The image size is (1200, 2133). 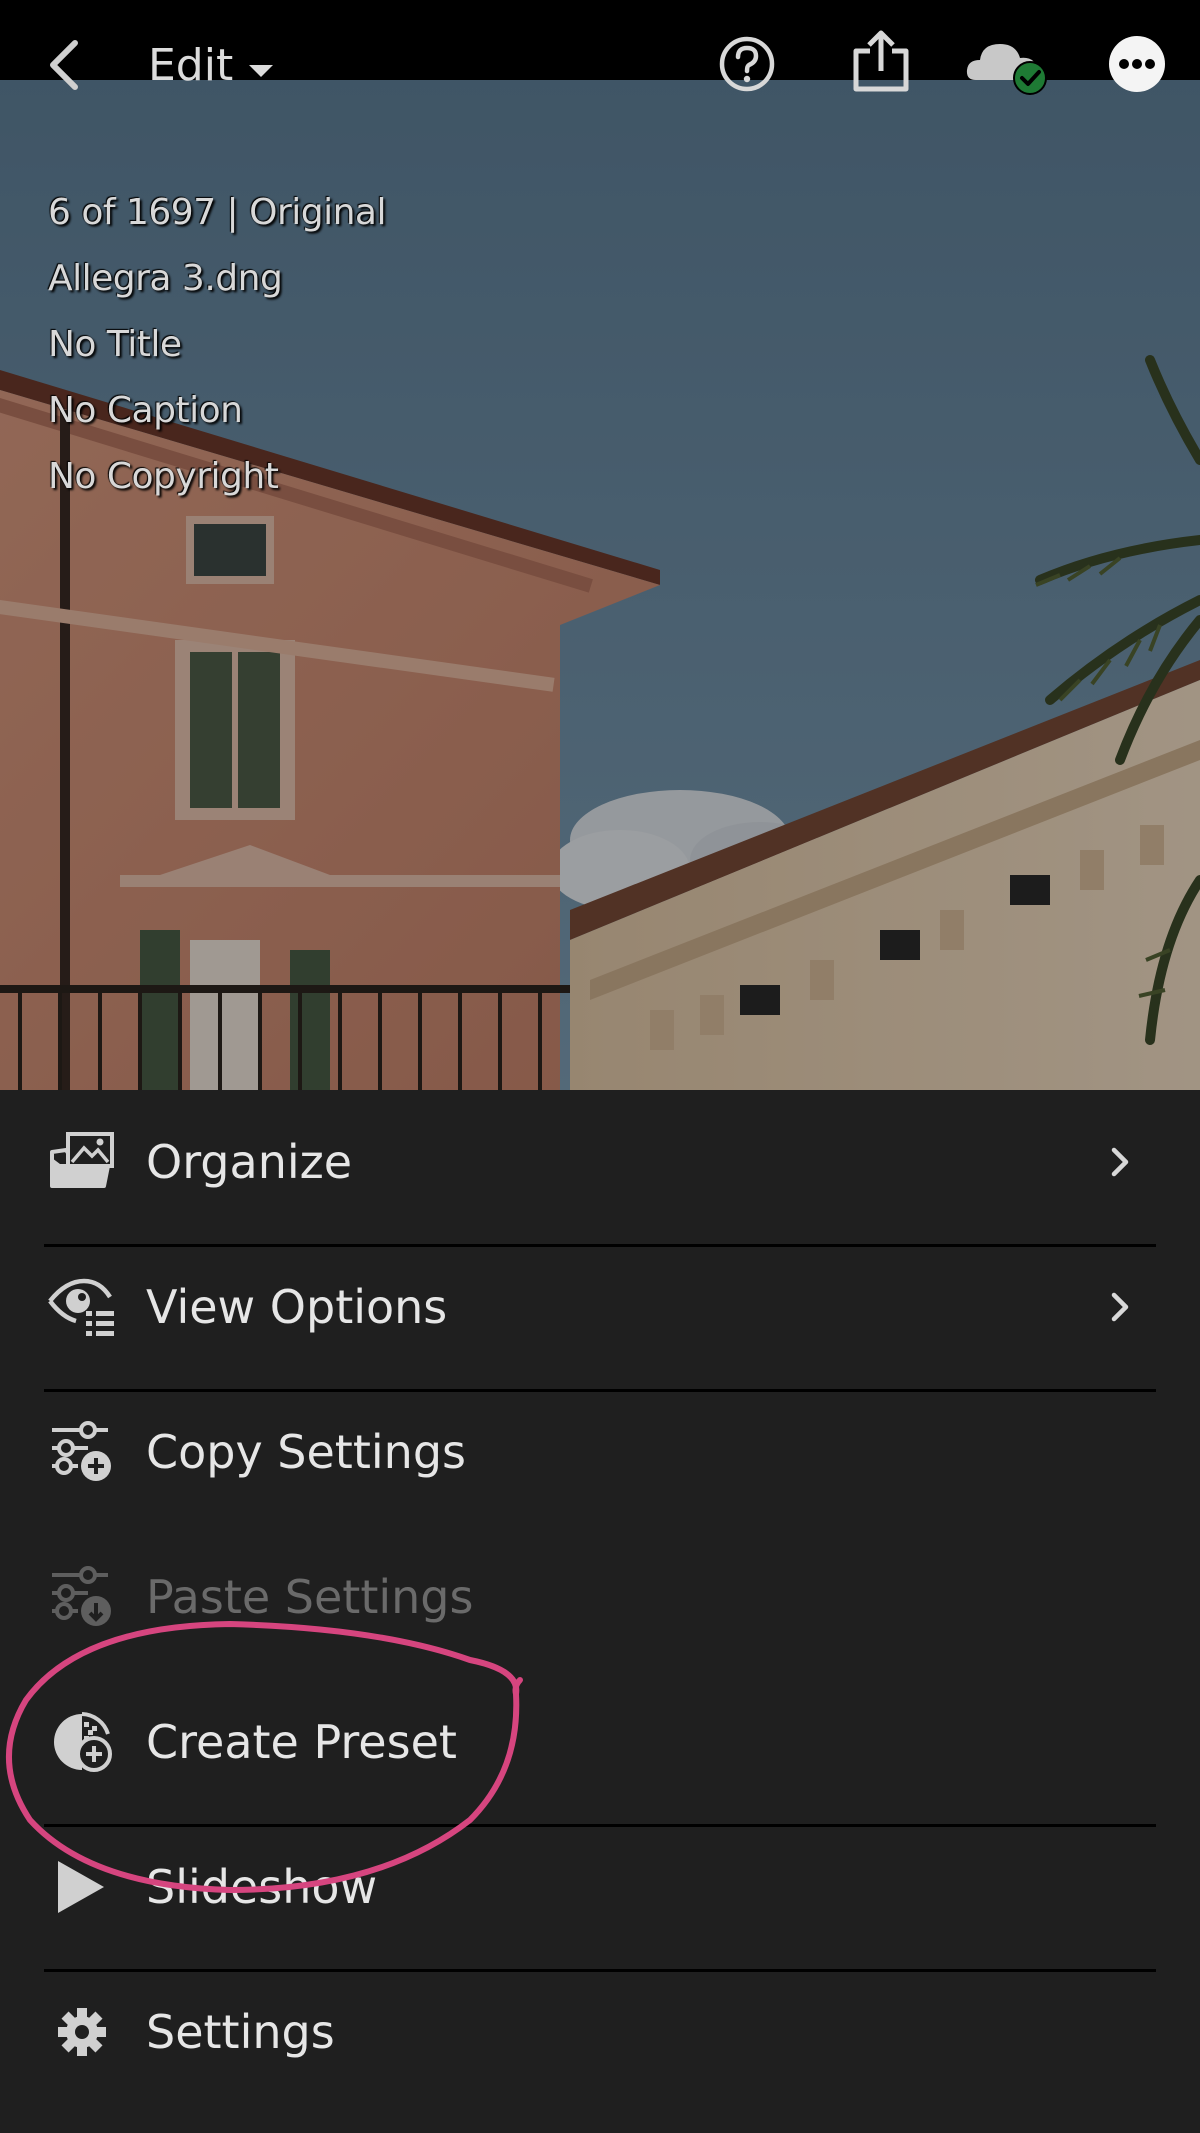 I want to click on cloud-synced-icon, so click(x=1006, y=69).